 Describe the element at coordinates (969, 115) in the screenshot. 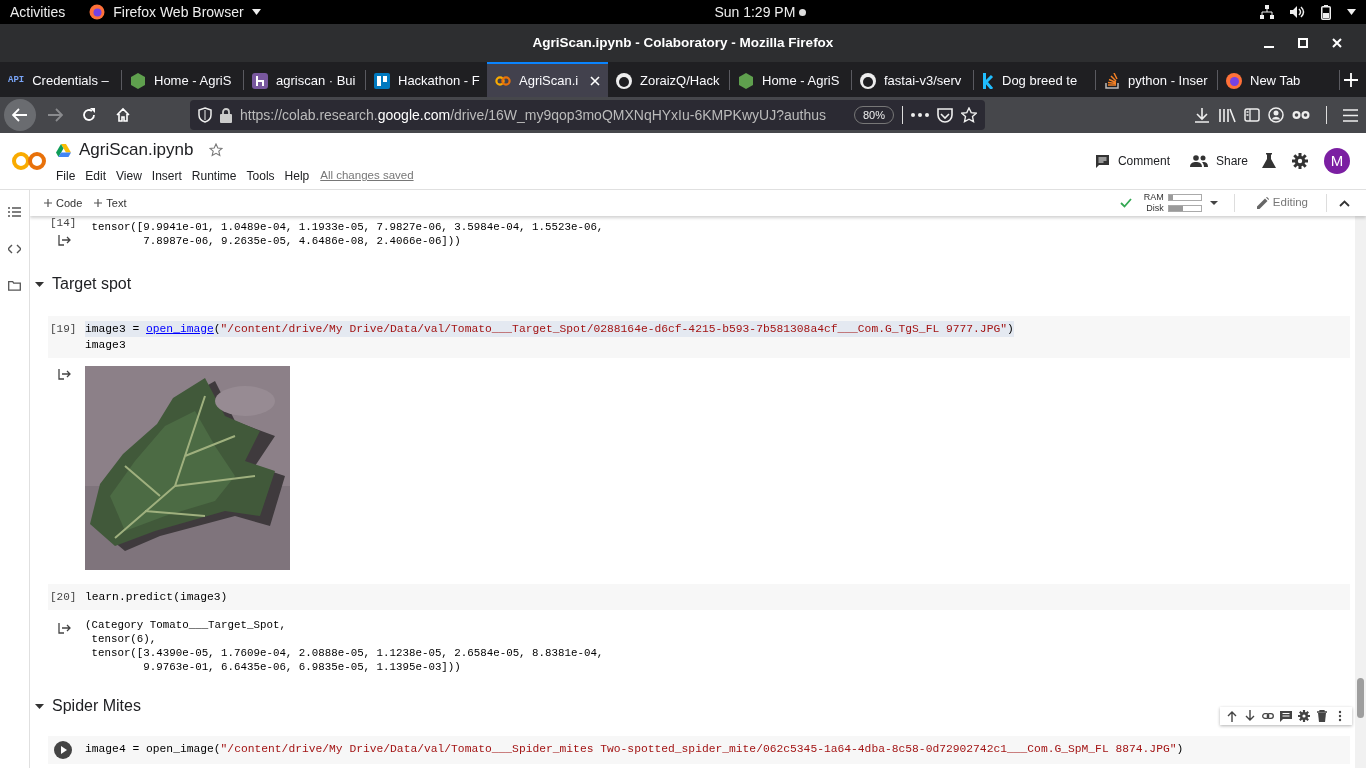

I see `bookmark-star-icon` at that location.